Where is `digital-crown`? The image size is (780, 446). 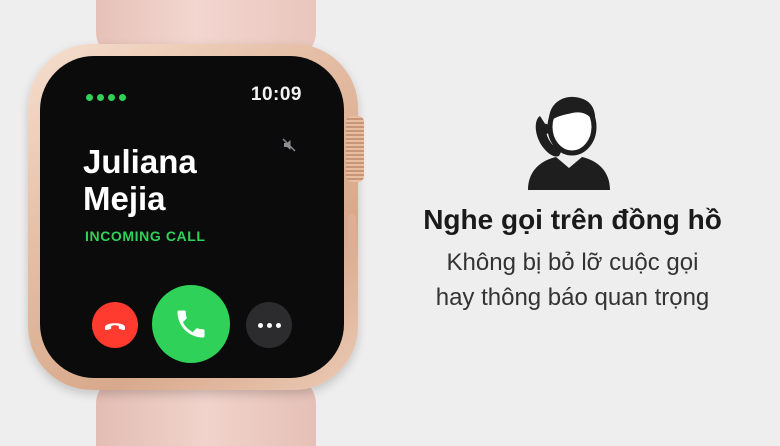
digital-crown is located at coordinates (355, 149).